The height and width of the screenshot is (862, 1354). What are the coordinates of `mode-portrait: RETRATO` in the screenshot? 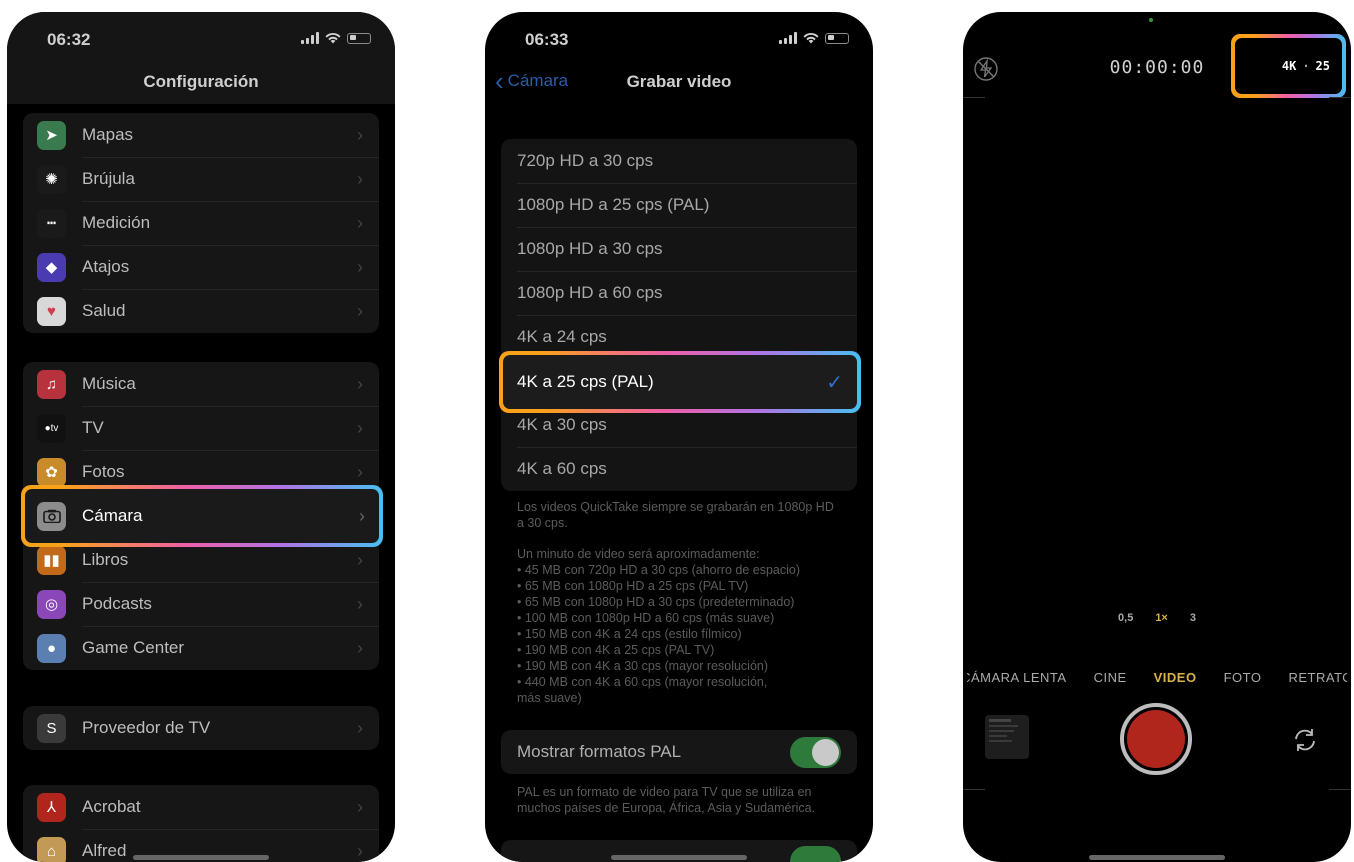 It's located at (1317, 677).